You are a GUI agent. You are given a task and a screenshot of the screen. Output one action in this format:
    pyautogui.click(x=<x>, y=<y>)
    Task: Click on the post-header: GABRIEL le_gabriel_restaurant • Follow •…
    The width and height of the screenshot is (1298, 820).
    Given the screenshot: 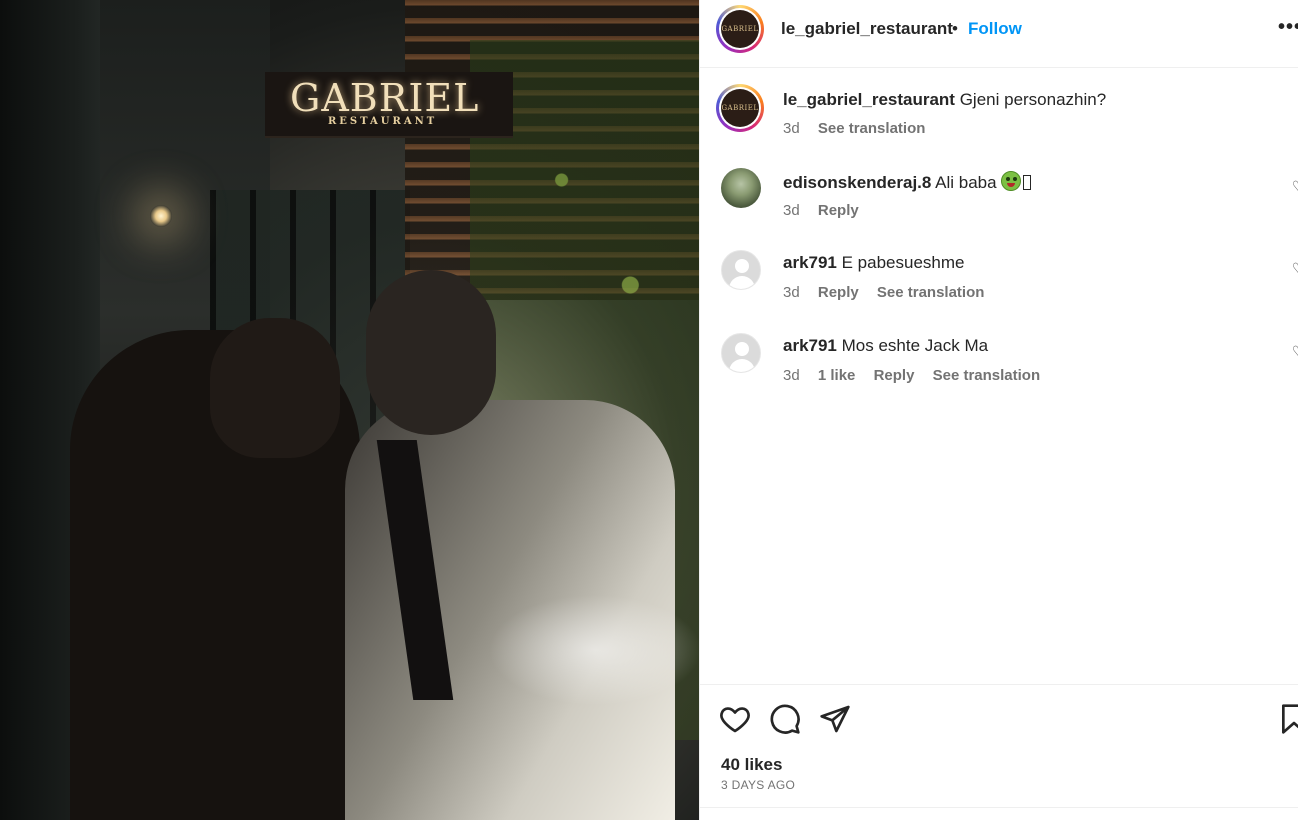 What is the action you would take?
    pyautogui.click(x=999, y=34)
    